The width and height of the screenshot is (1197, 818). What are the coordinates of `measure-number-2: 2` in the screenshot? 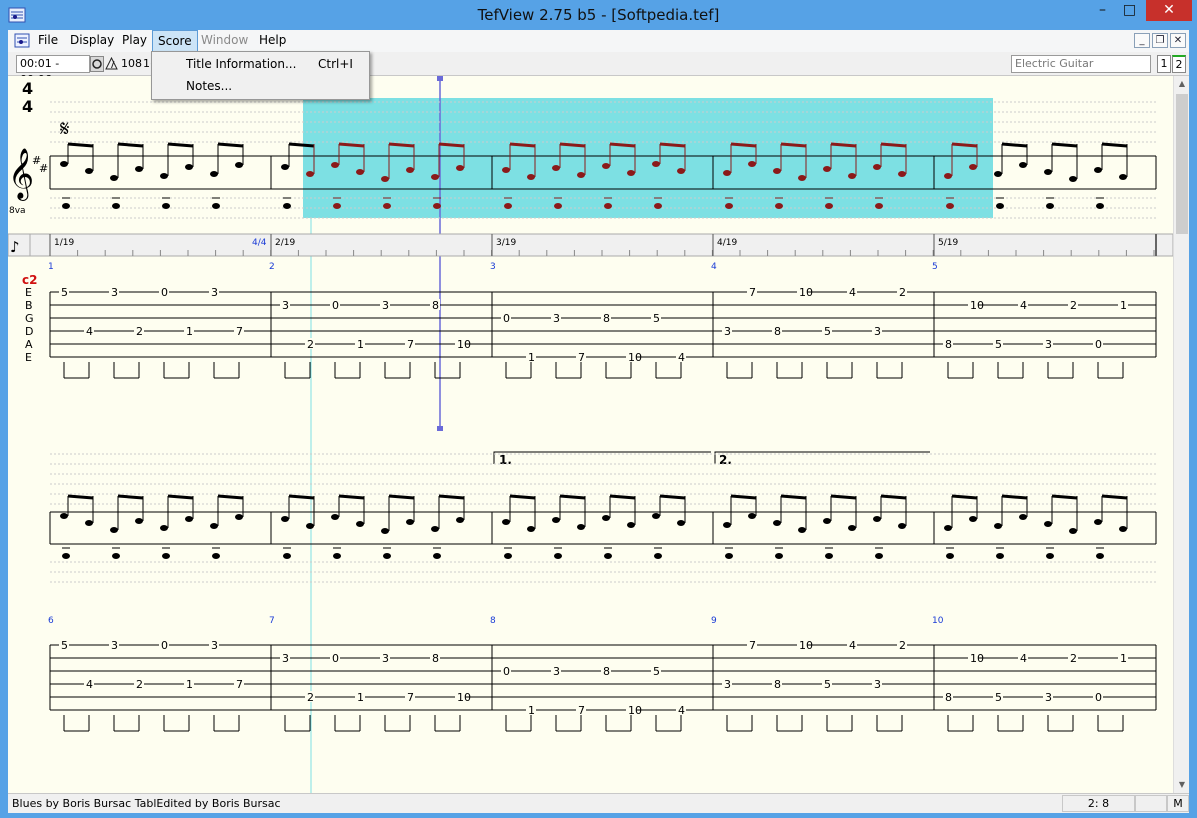 It's located at (272, 267).